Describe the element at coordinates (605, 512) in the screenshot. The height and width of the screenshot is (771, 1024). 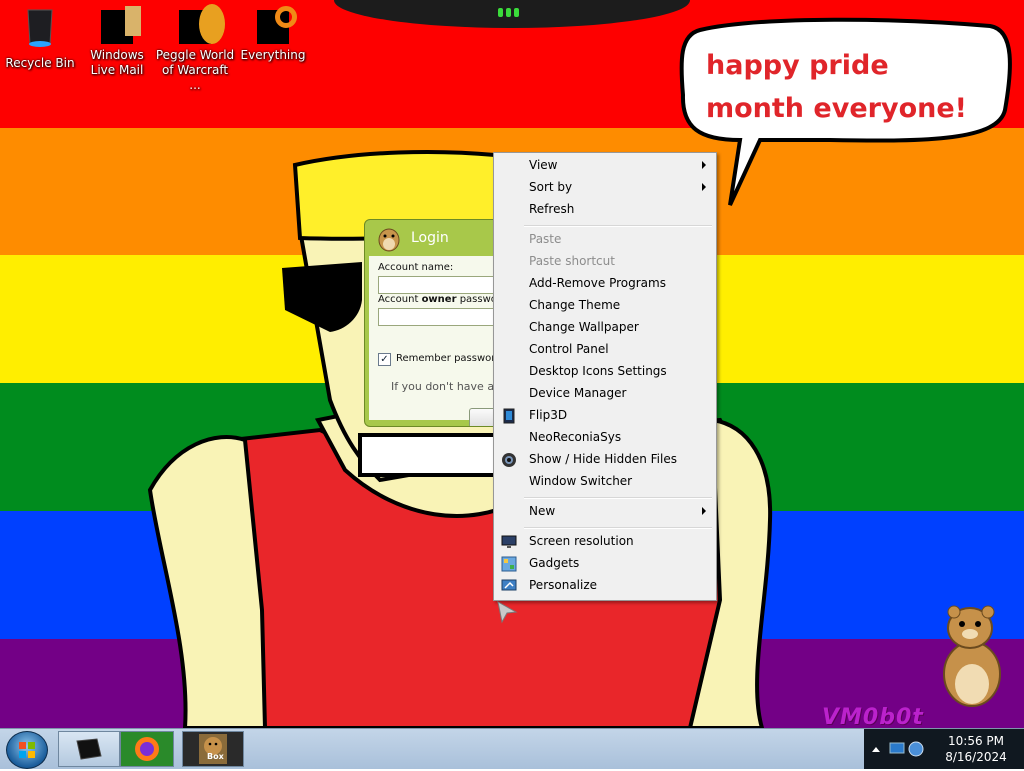
I see `menu-item-new: New` at that location.